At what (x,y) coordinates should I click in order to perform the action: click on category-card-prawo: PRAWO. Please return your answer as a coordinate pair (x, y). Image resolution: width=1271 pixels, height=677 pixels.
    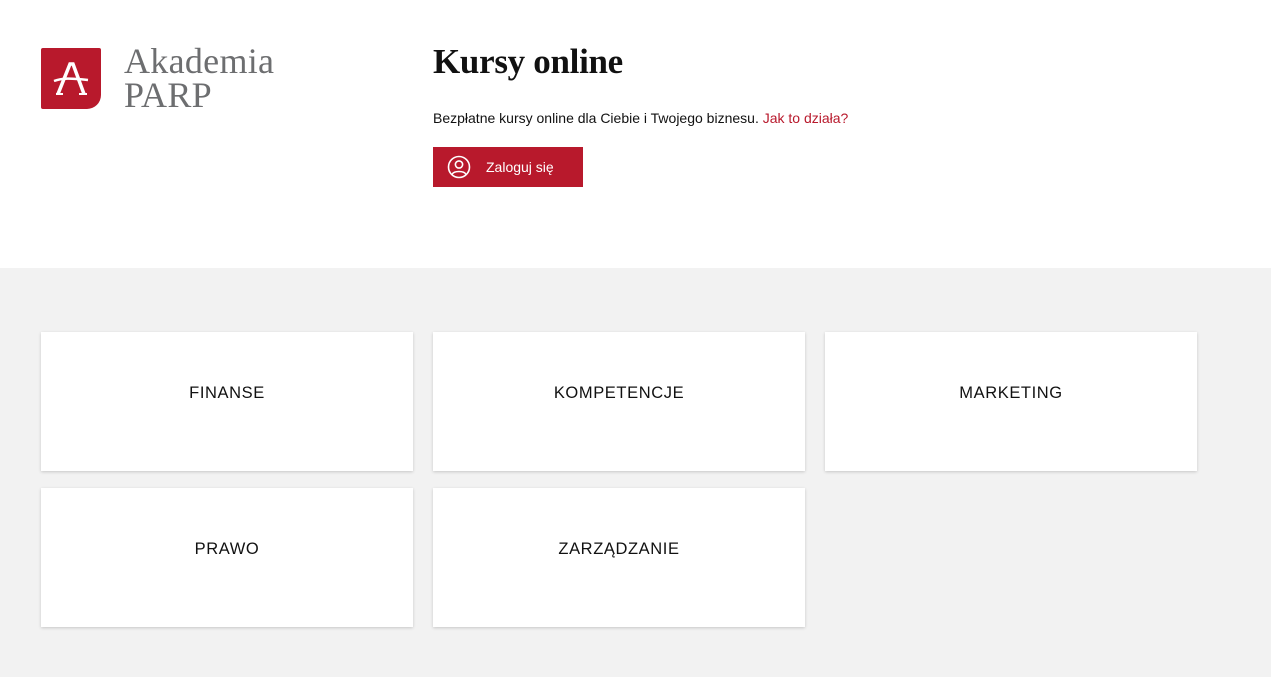
    Looking at the image, I should click on (227, 557).